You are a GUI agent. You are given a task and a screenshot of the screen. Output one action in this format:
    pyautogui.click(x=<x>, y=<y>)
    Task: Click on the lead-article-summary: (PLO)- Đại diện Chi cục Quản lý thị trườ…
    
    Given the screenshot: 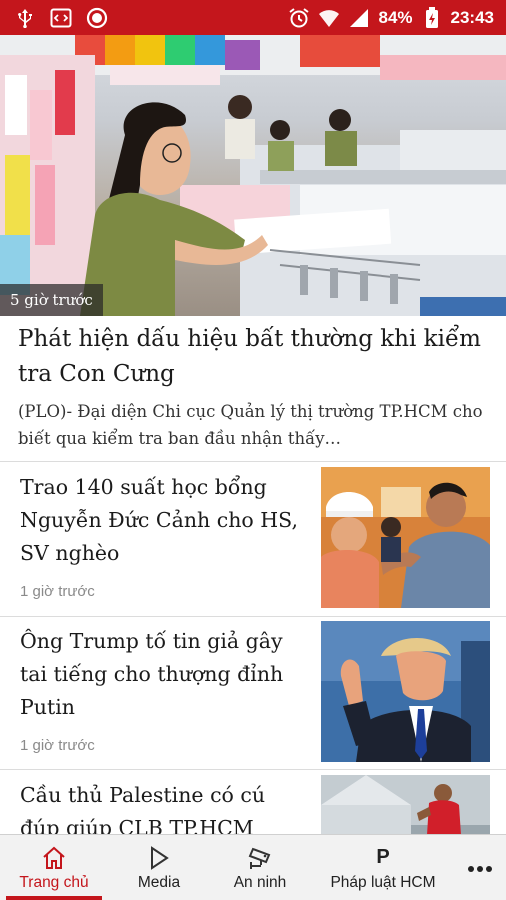 What is the action you would take?
    pyautogui.click(x=250, y=425)
    